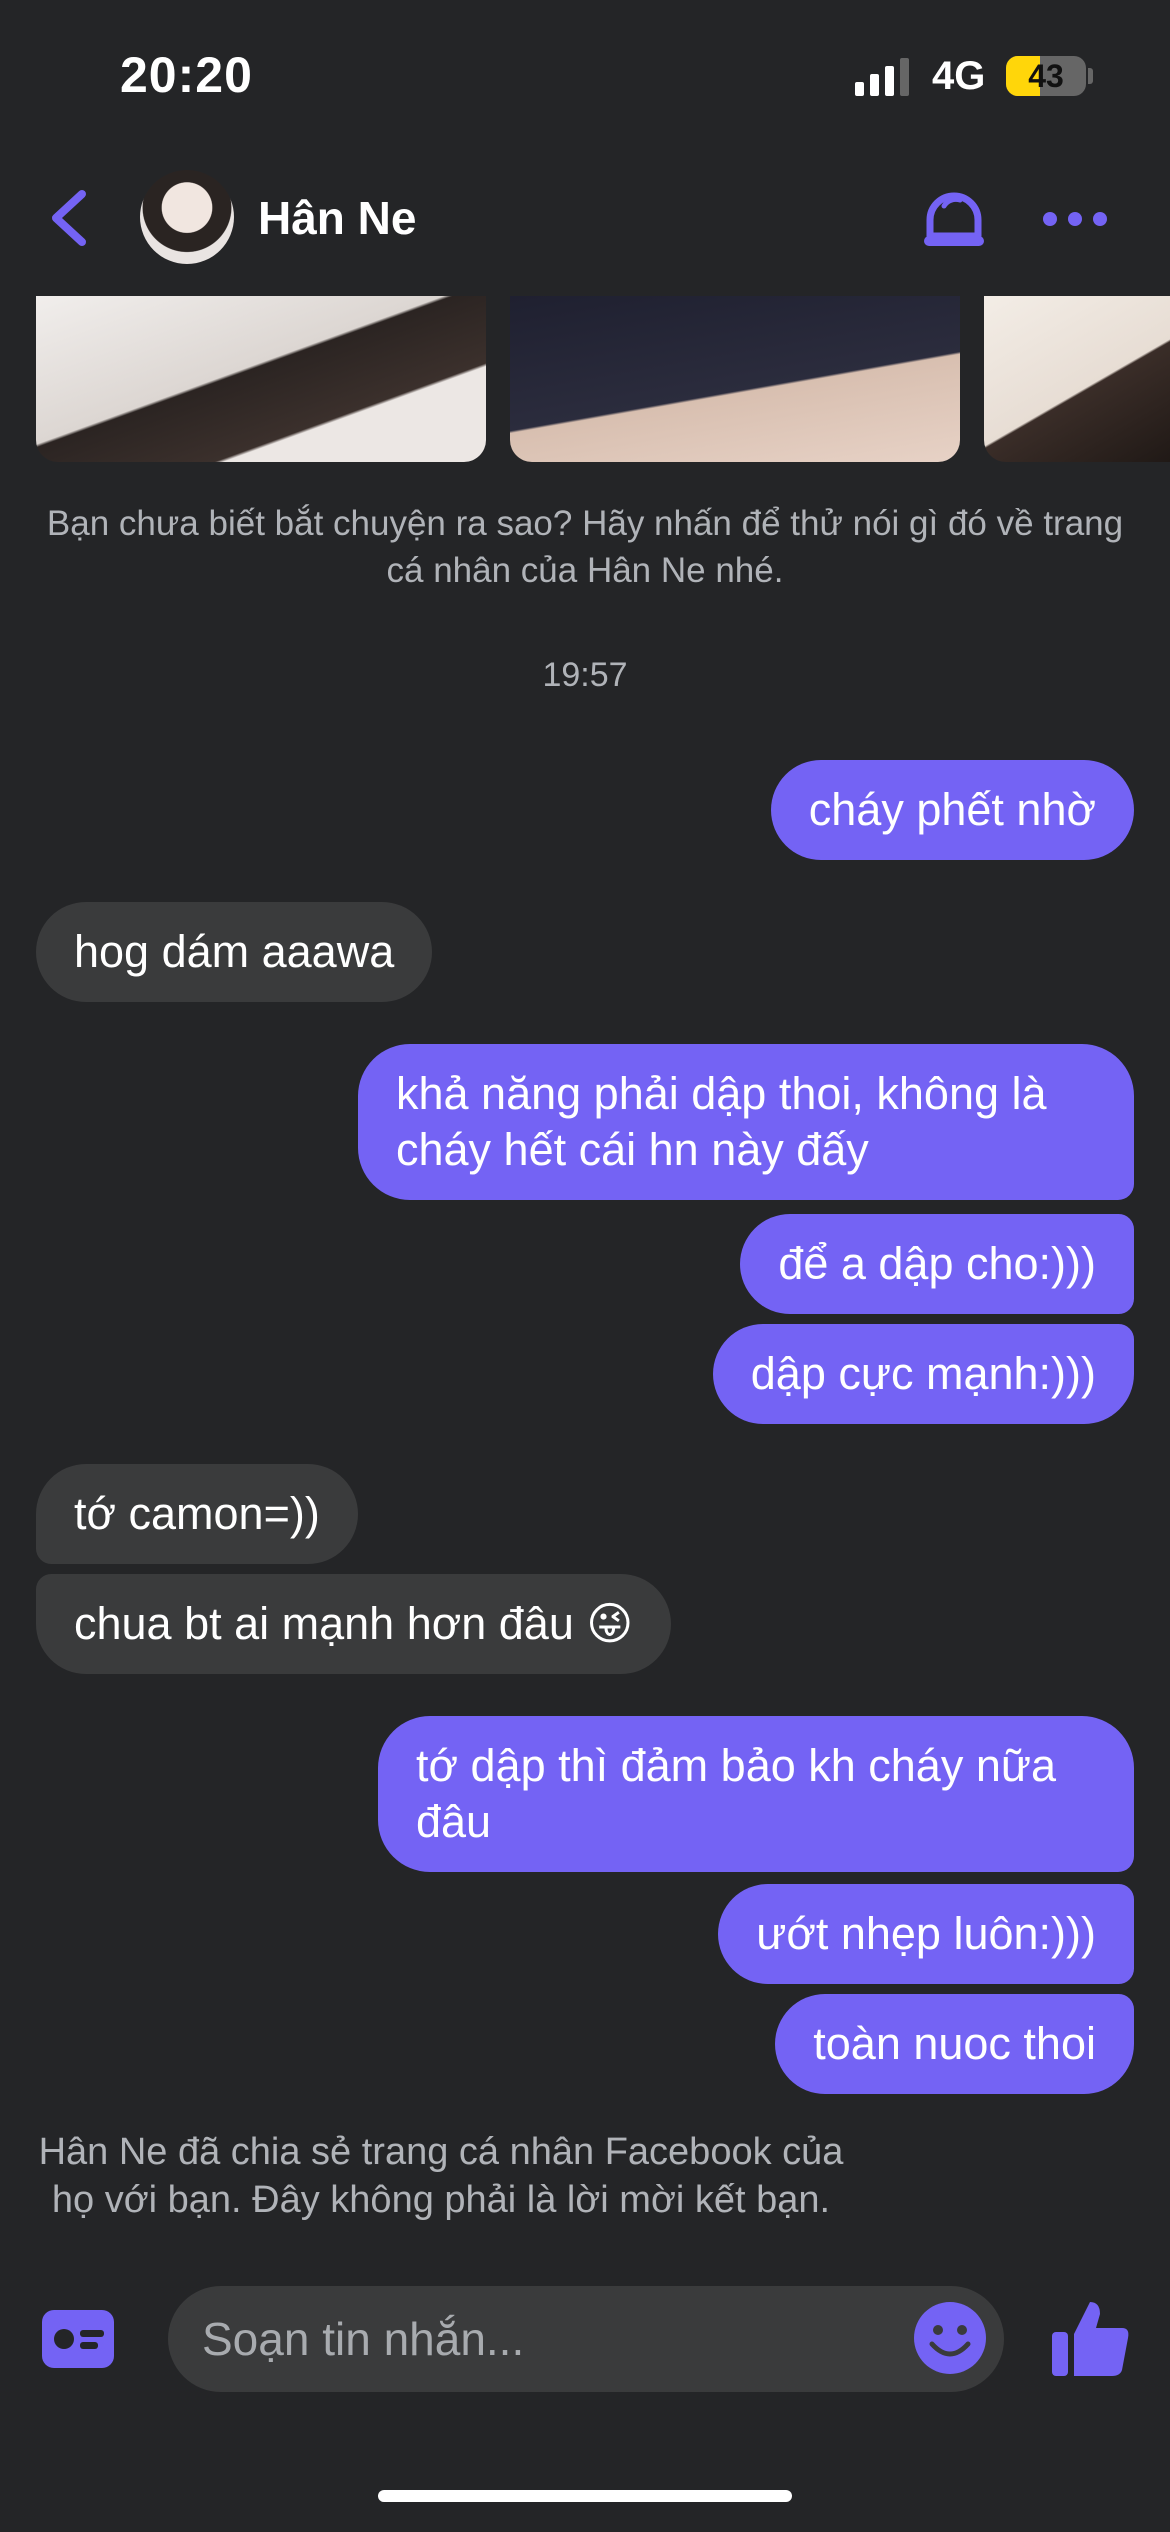  What do you see at coordinates (952, 810) in the screenshot?
I see `message-bubble-outgoing: cháy phết nhờ` at bounding box center [952, 810].